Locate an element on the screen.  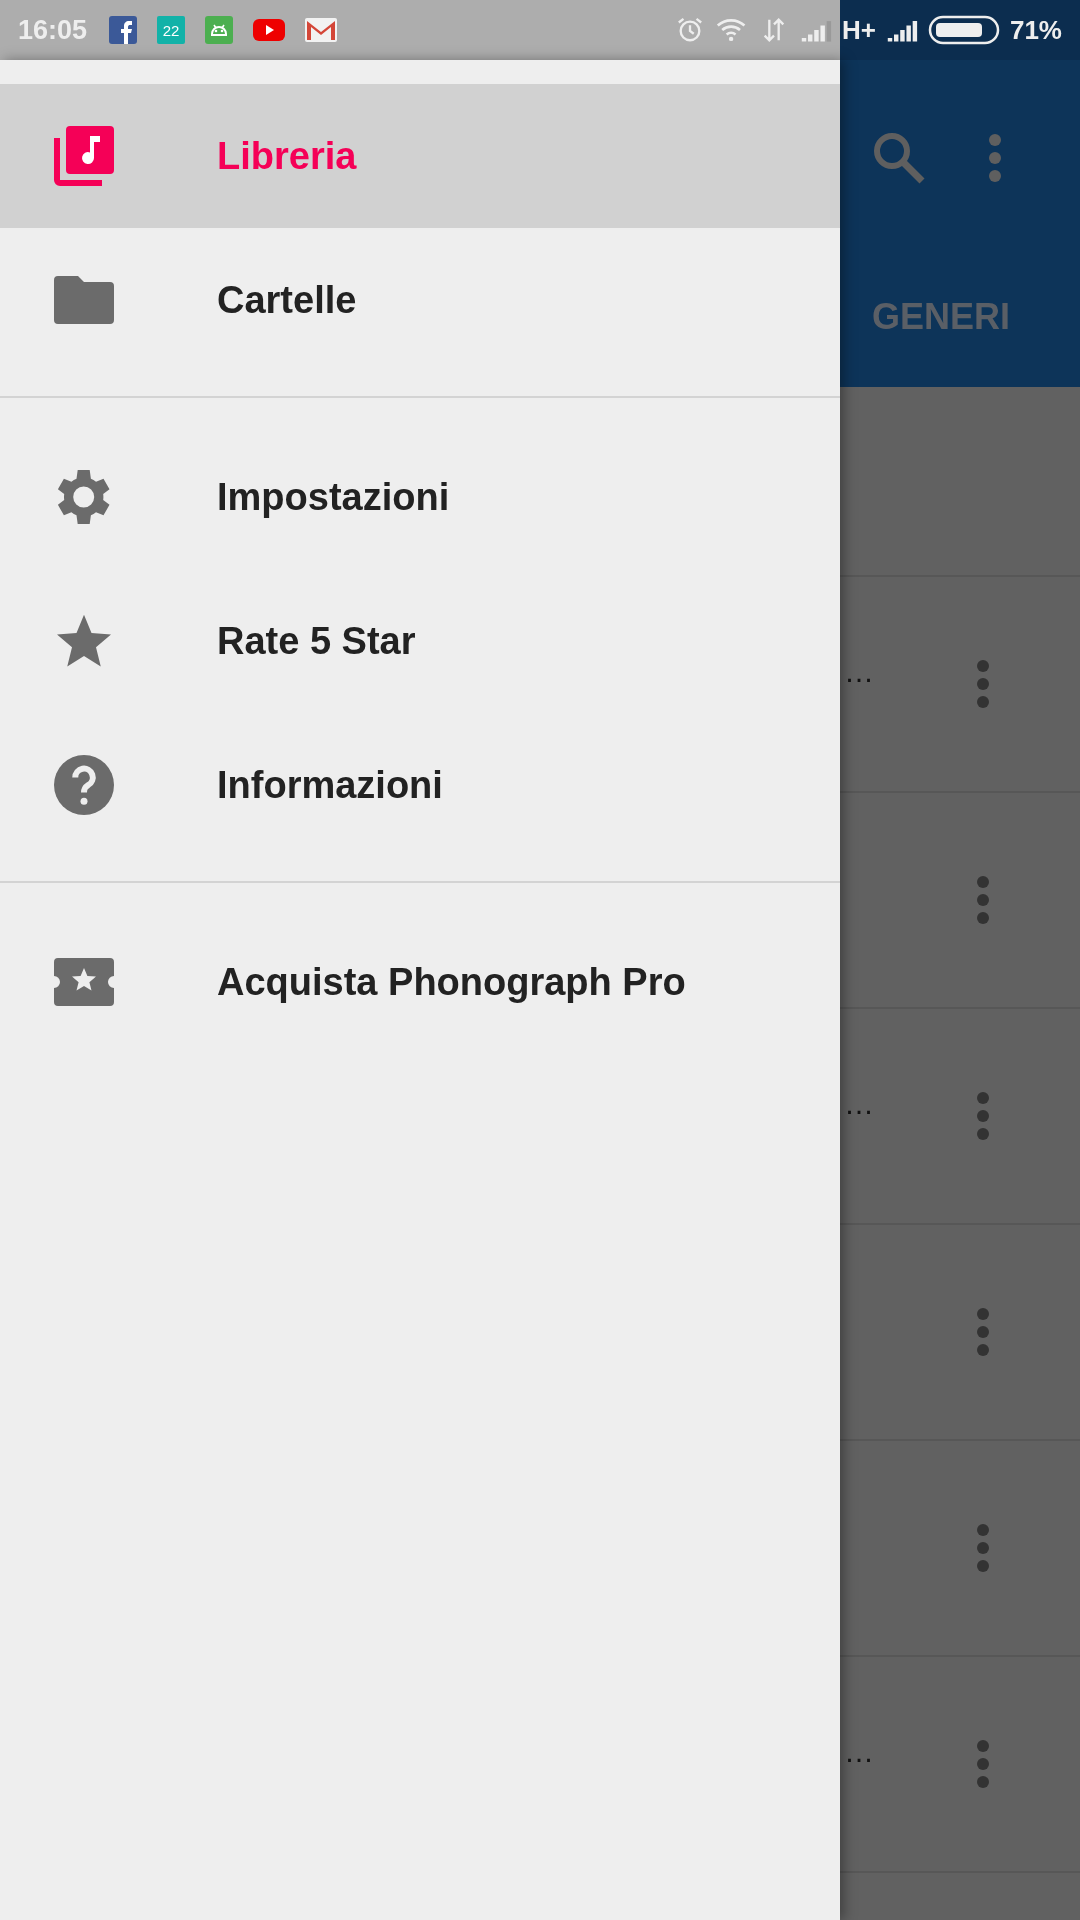
play-icon is located at coordinates (269, 30).